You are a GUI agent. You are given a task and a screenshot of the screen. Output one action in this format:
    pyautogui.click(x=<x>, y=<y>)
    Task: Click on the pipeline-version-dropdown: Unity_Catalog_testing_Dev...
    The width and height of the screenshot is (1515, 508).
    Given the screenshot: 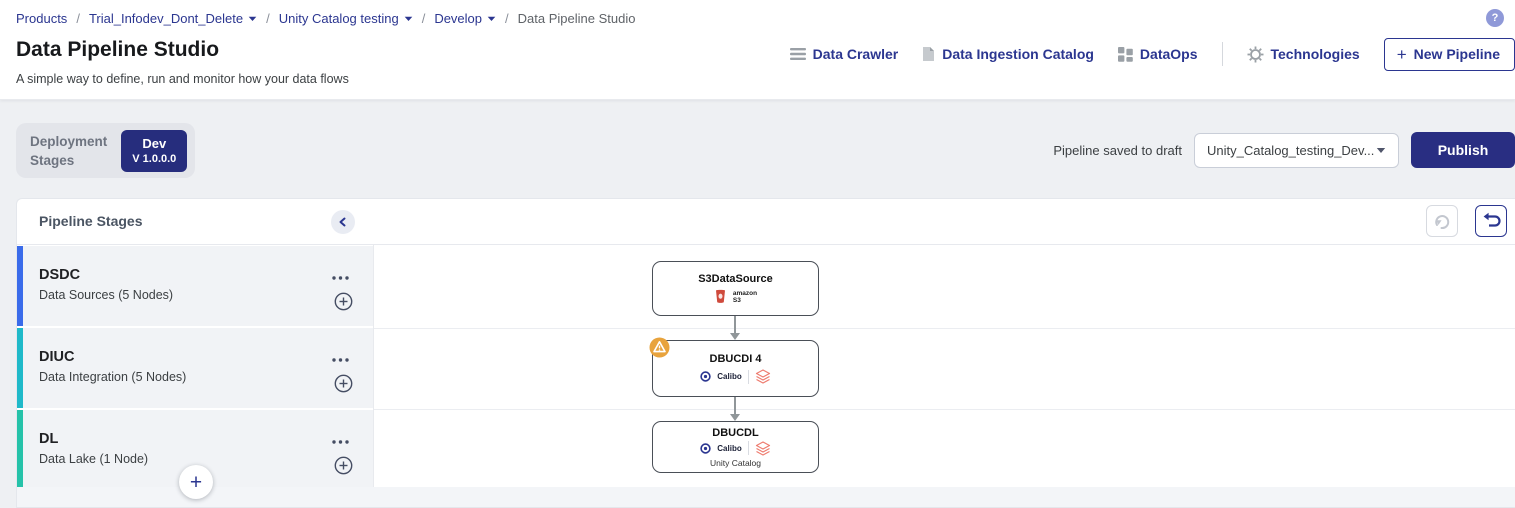 What is the action you would take?
    pyautogui.click(x=1296, y=150)
    